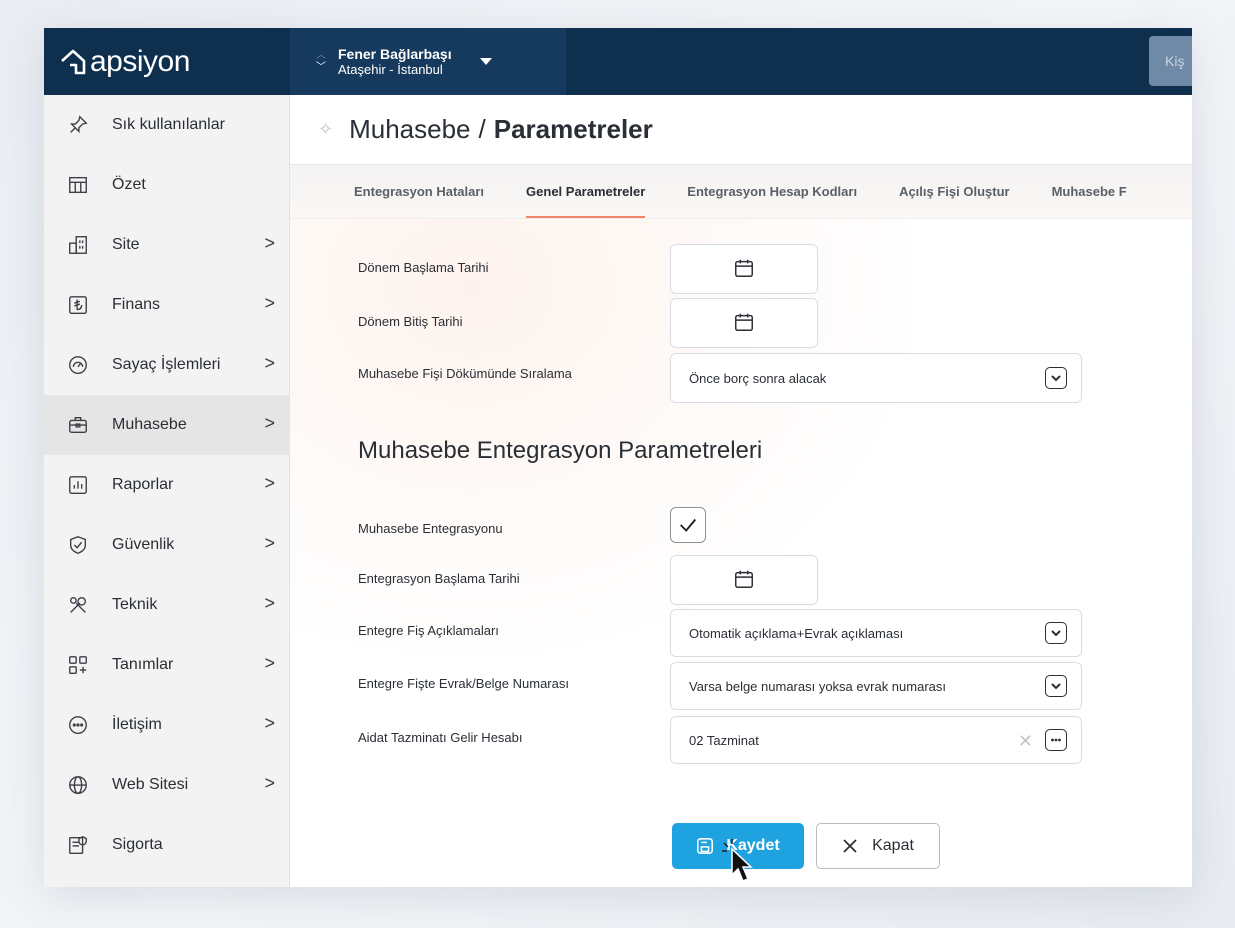 The width and height of the screenshot is (1235, 928). I want to click on pin-icon: ✧, so click(325, 129).